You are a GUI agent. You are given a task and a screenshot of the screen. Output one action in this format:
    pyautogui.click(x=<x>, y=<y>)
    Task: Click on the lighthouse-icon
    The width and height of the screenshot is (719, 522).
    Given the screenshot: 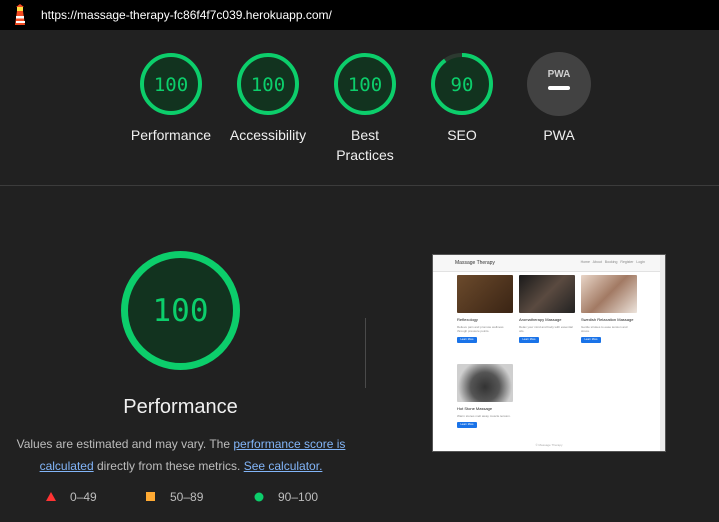 What is the action you would take?
    pyautogui.click(x=20, y=14)
    